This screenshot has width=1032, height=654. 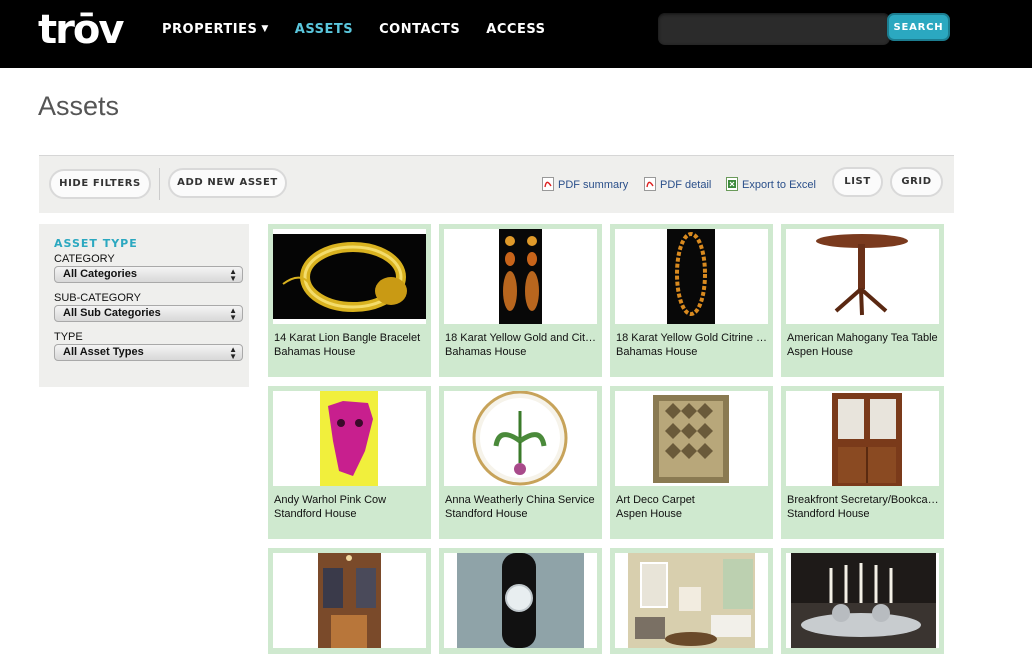 I want to click on nav-access: ACCESS, so click(x=515, y=29).